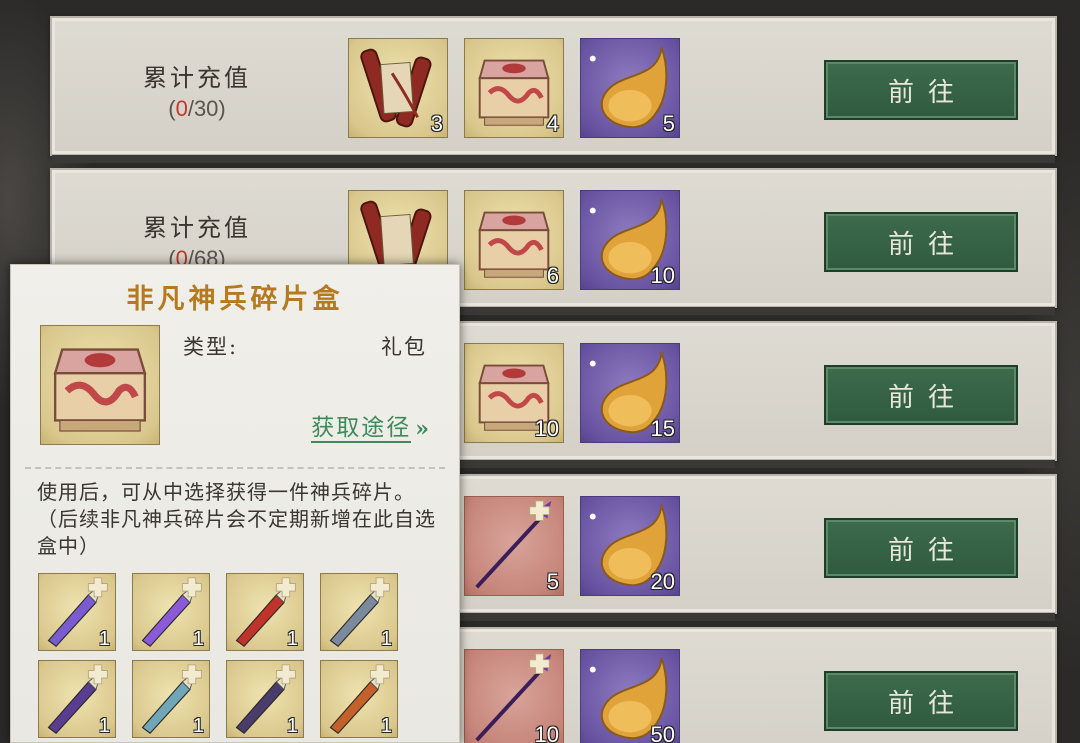 This screenshot has width=1080, height=743. I want to click on flame-orb-icon: 5, so click(630, 88).